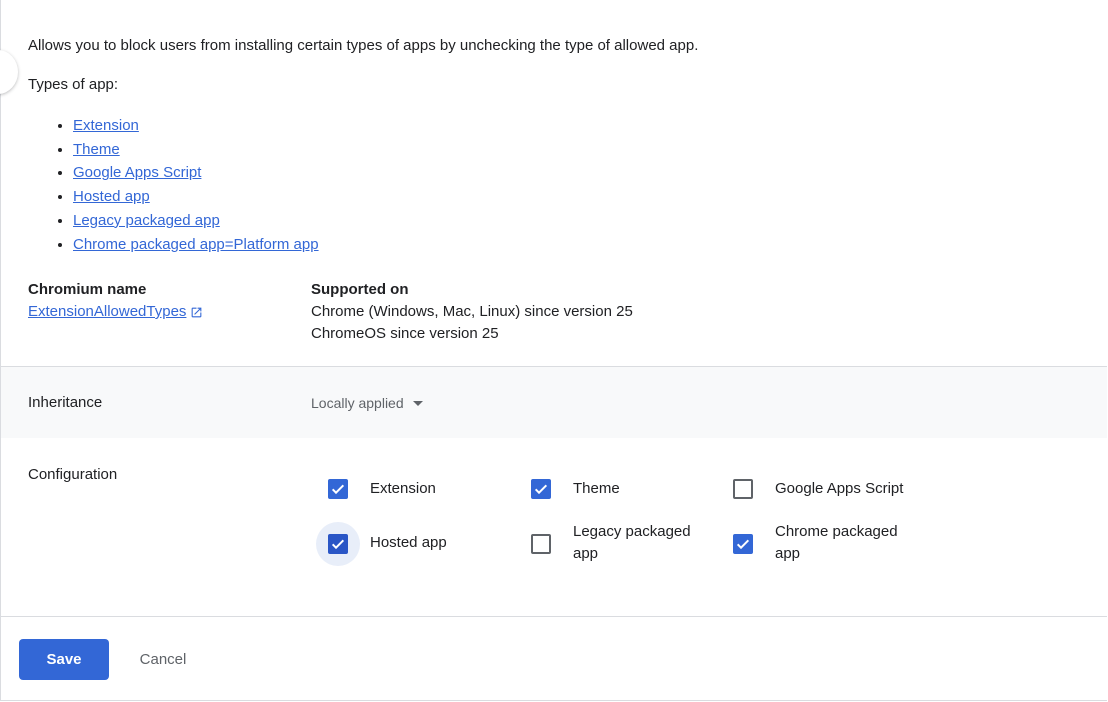  Describe the element at coordinates (357, 403) in the screenshot. I see `inheritance-value: Locally applied` at that location.